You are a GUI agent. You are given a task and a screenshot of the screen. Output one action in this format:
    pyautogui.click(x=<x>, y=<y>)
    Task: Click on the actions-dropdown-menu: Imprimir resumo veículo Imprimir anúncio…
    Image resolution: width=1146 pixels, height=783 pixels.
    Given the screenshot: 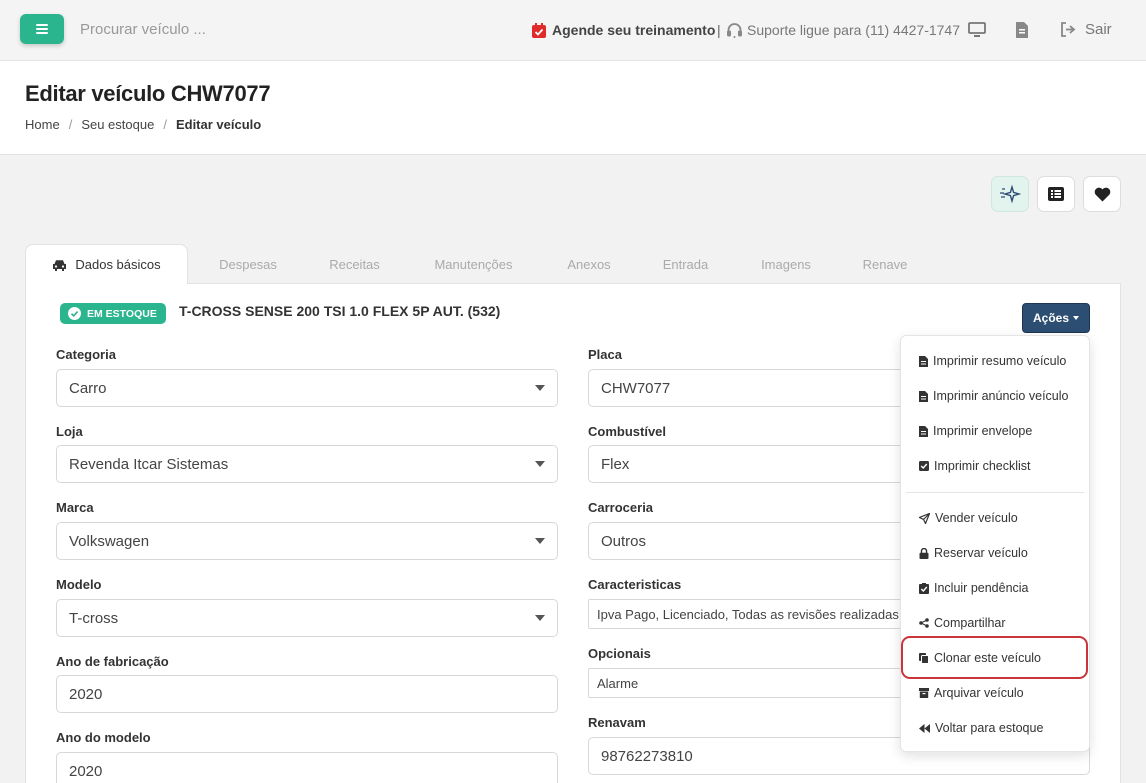 What is the action you would take?
    pyautogui.click(x=995, y=543)
    